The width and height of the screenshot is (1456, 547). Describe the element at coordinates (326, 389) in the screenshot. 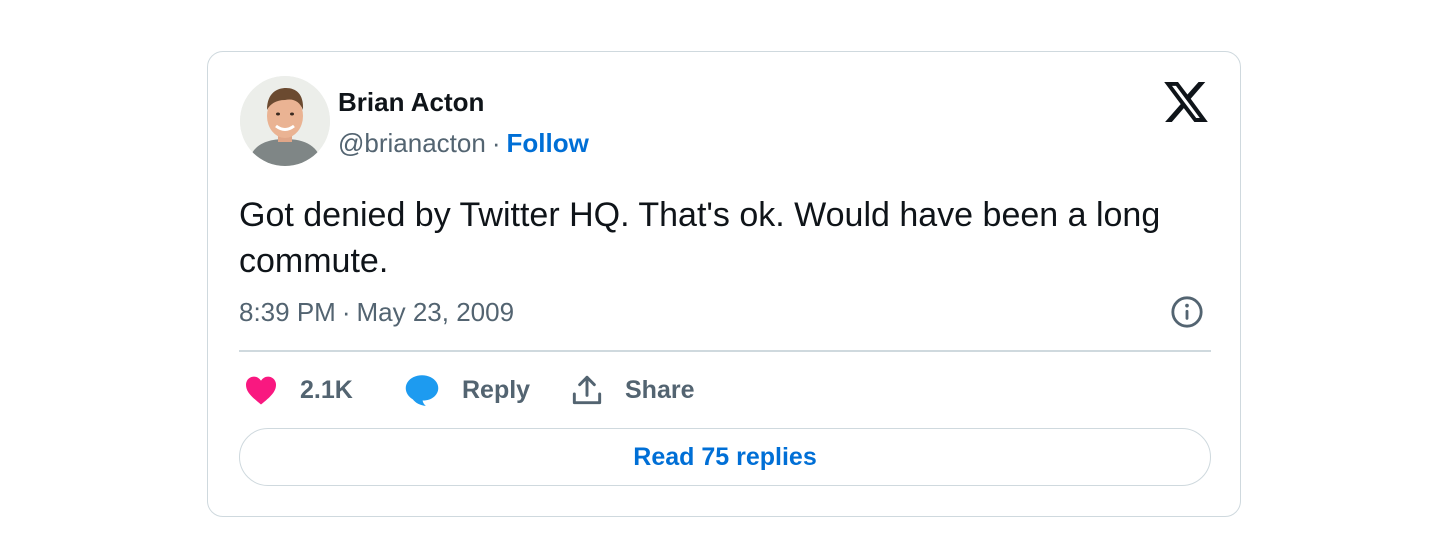

I see `like-count: 2.1K` at that location.